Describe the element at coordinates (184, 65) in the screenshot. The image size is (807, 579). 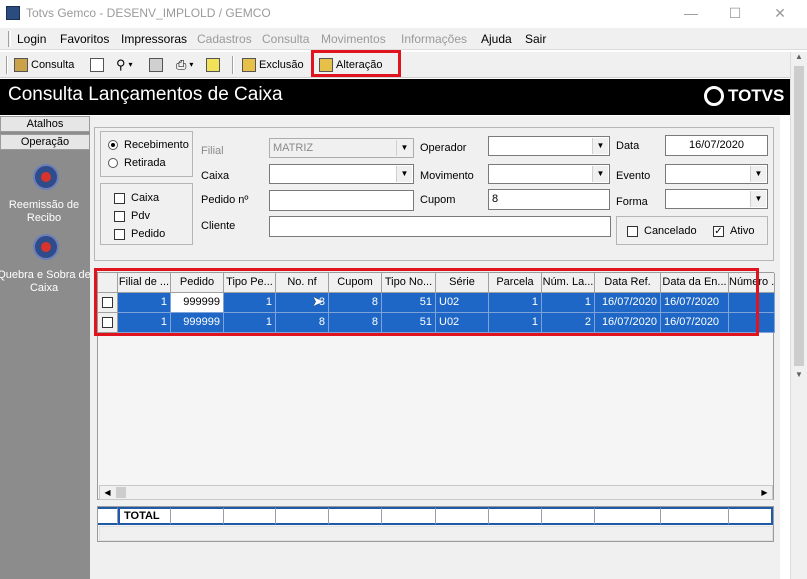
I see `print-button: ⎙ ▾` at that location.